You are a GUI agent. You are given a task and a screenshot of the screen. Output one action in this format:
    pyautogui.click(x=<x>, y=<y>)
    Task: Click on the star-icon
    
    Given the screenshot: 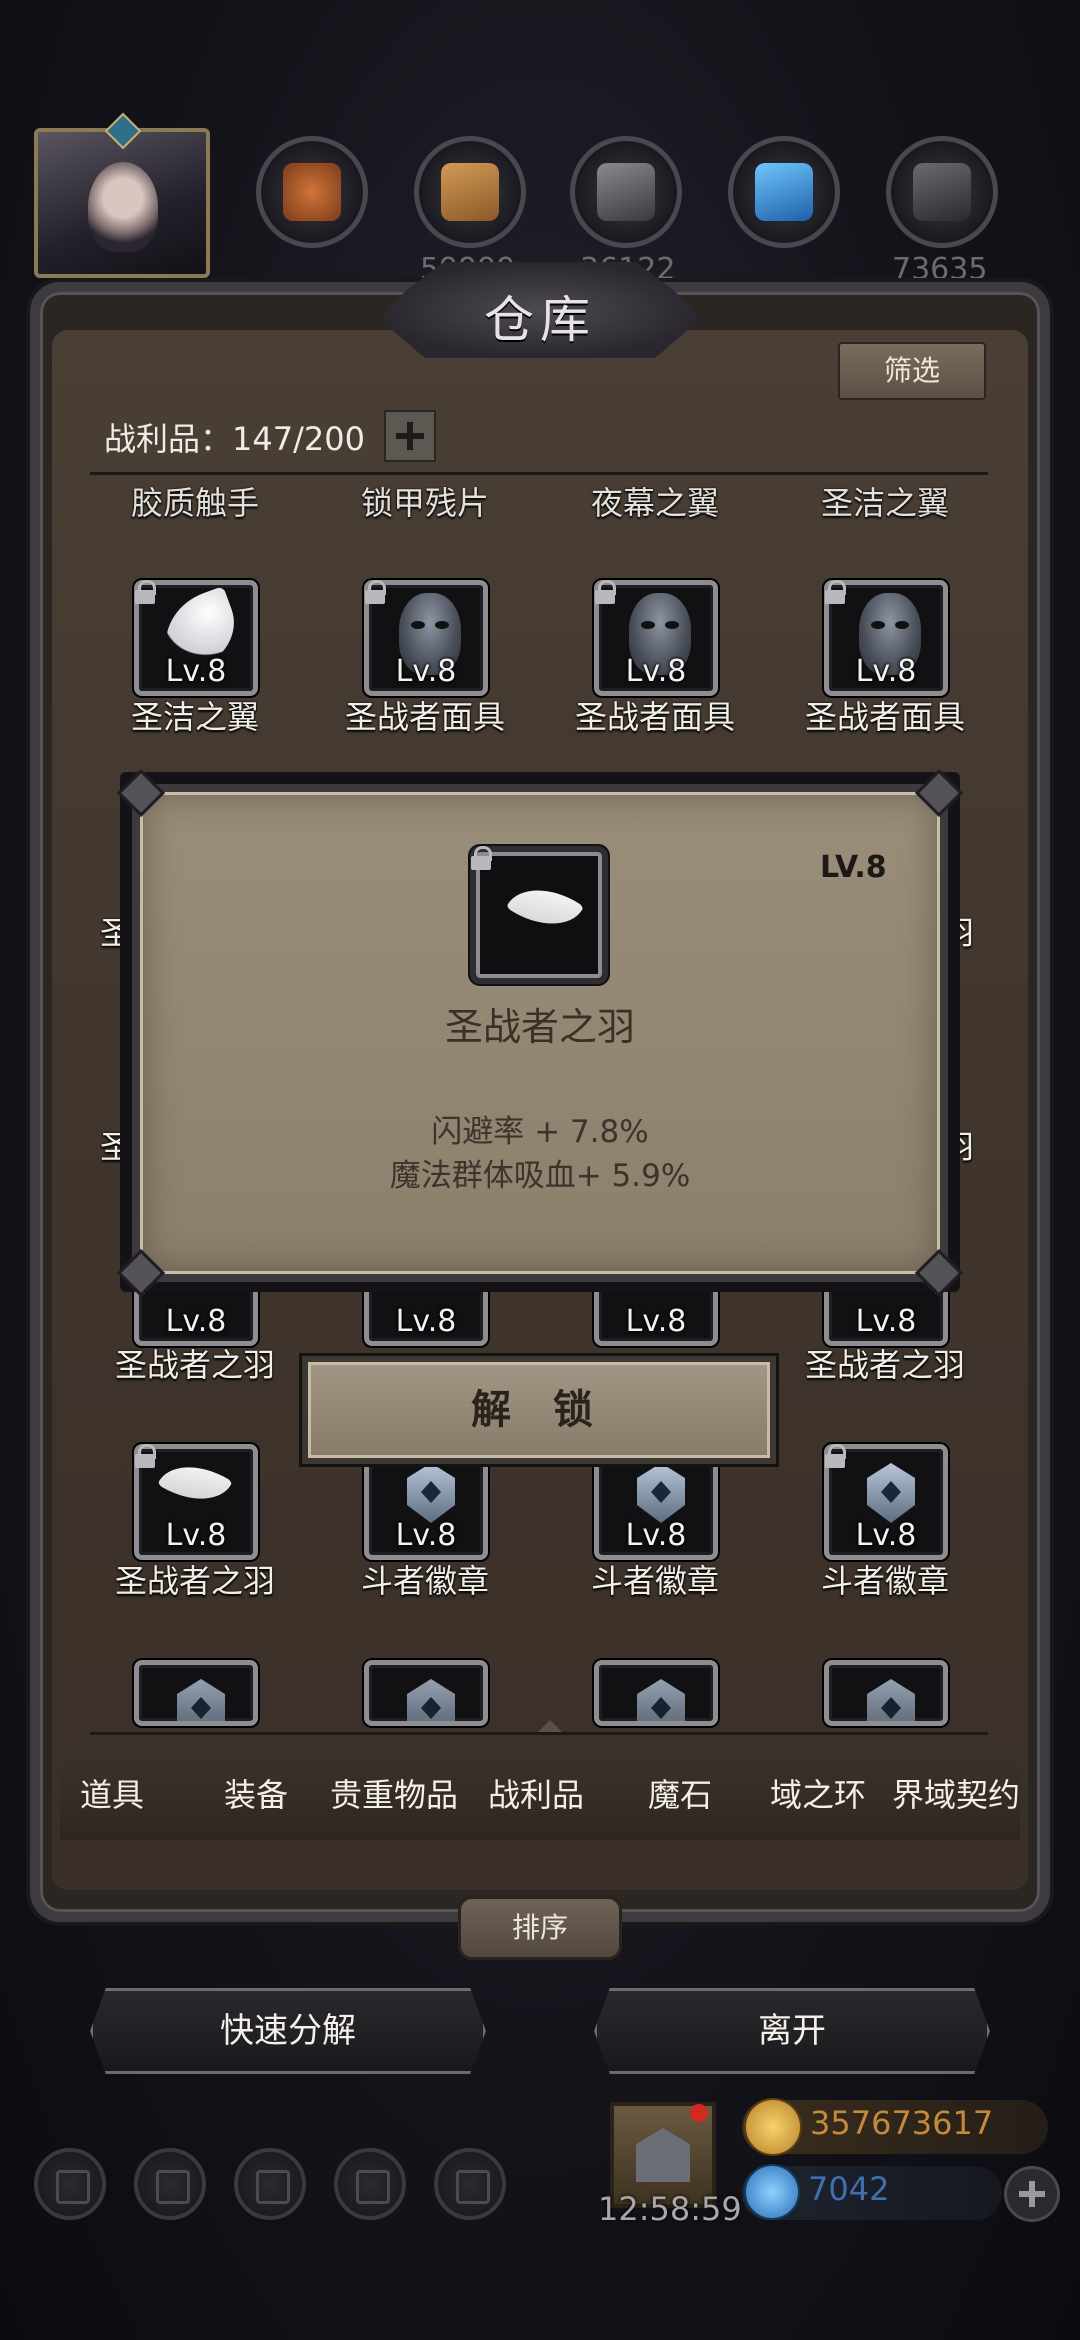 What is the action you would take?
    pyautogui.click(x=170, y=2184)
    